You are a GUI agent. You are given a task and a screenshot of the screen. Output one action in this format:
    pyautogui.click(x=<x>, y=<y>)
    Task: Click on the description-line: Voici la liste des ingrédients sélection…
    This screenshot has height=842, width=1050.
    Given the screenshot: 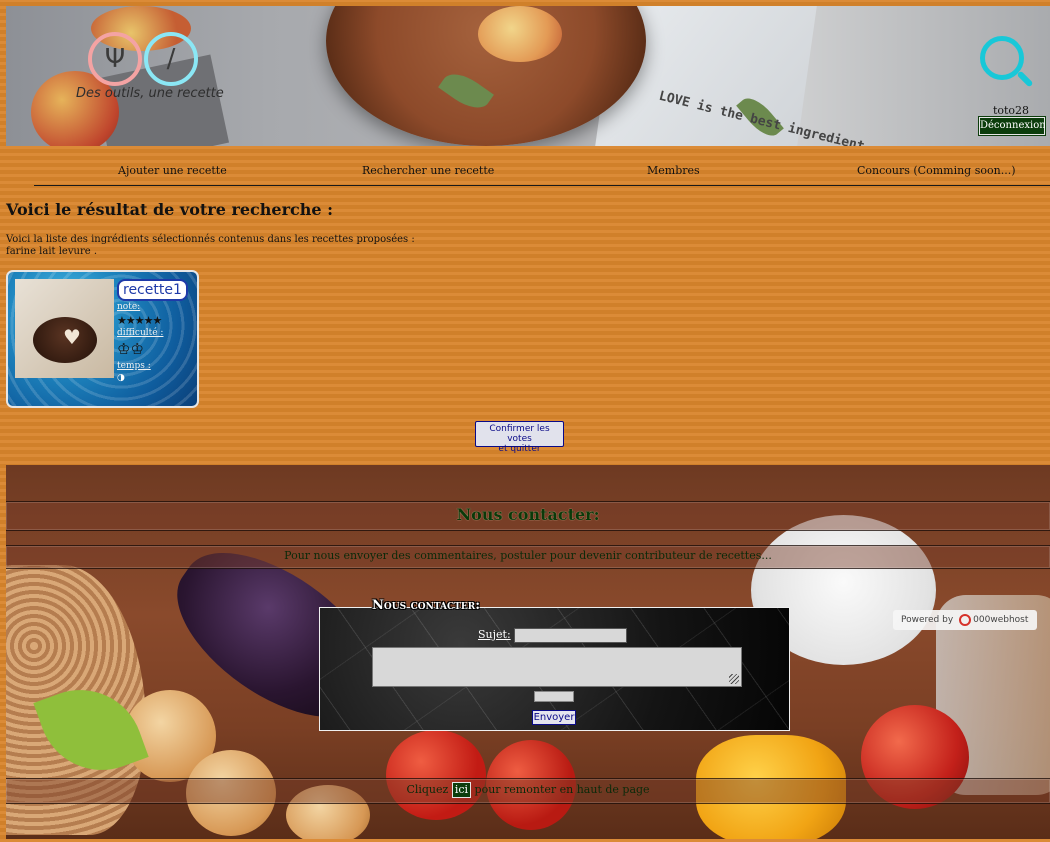 What is the action you would take?
    pyautogui.click(x=210, y=239)
    